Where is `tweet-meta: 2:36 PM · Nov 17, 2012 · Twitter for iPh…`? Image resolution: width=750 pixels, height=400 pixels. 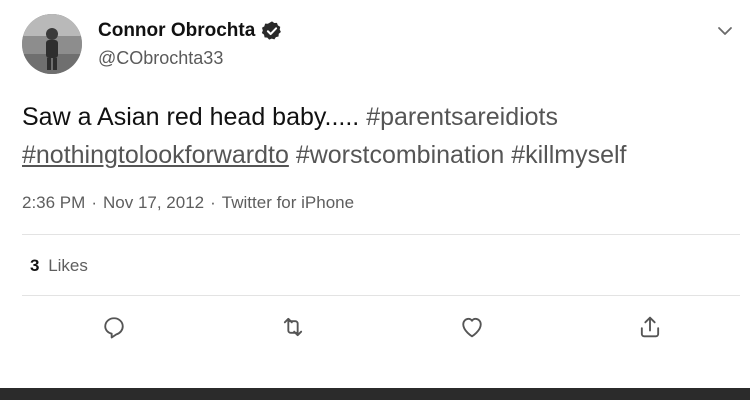
tweet-meta: 2:36 PM · Nov 17, 2012 · Twitter for iPh… is located at coordinates (188, 203).